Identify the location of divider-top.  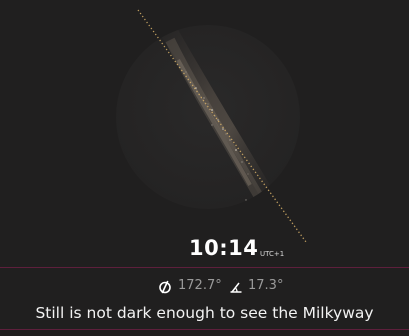
(204, 267).